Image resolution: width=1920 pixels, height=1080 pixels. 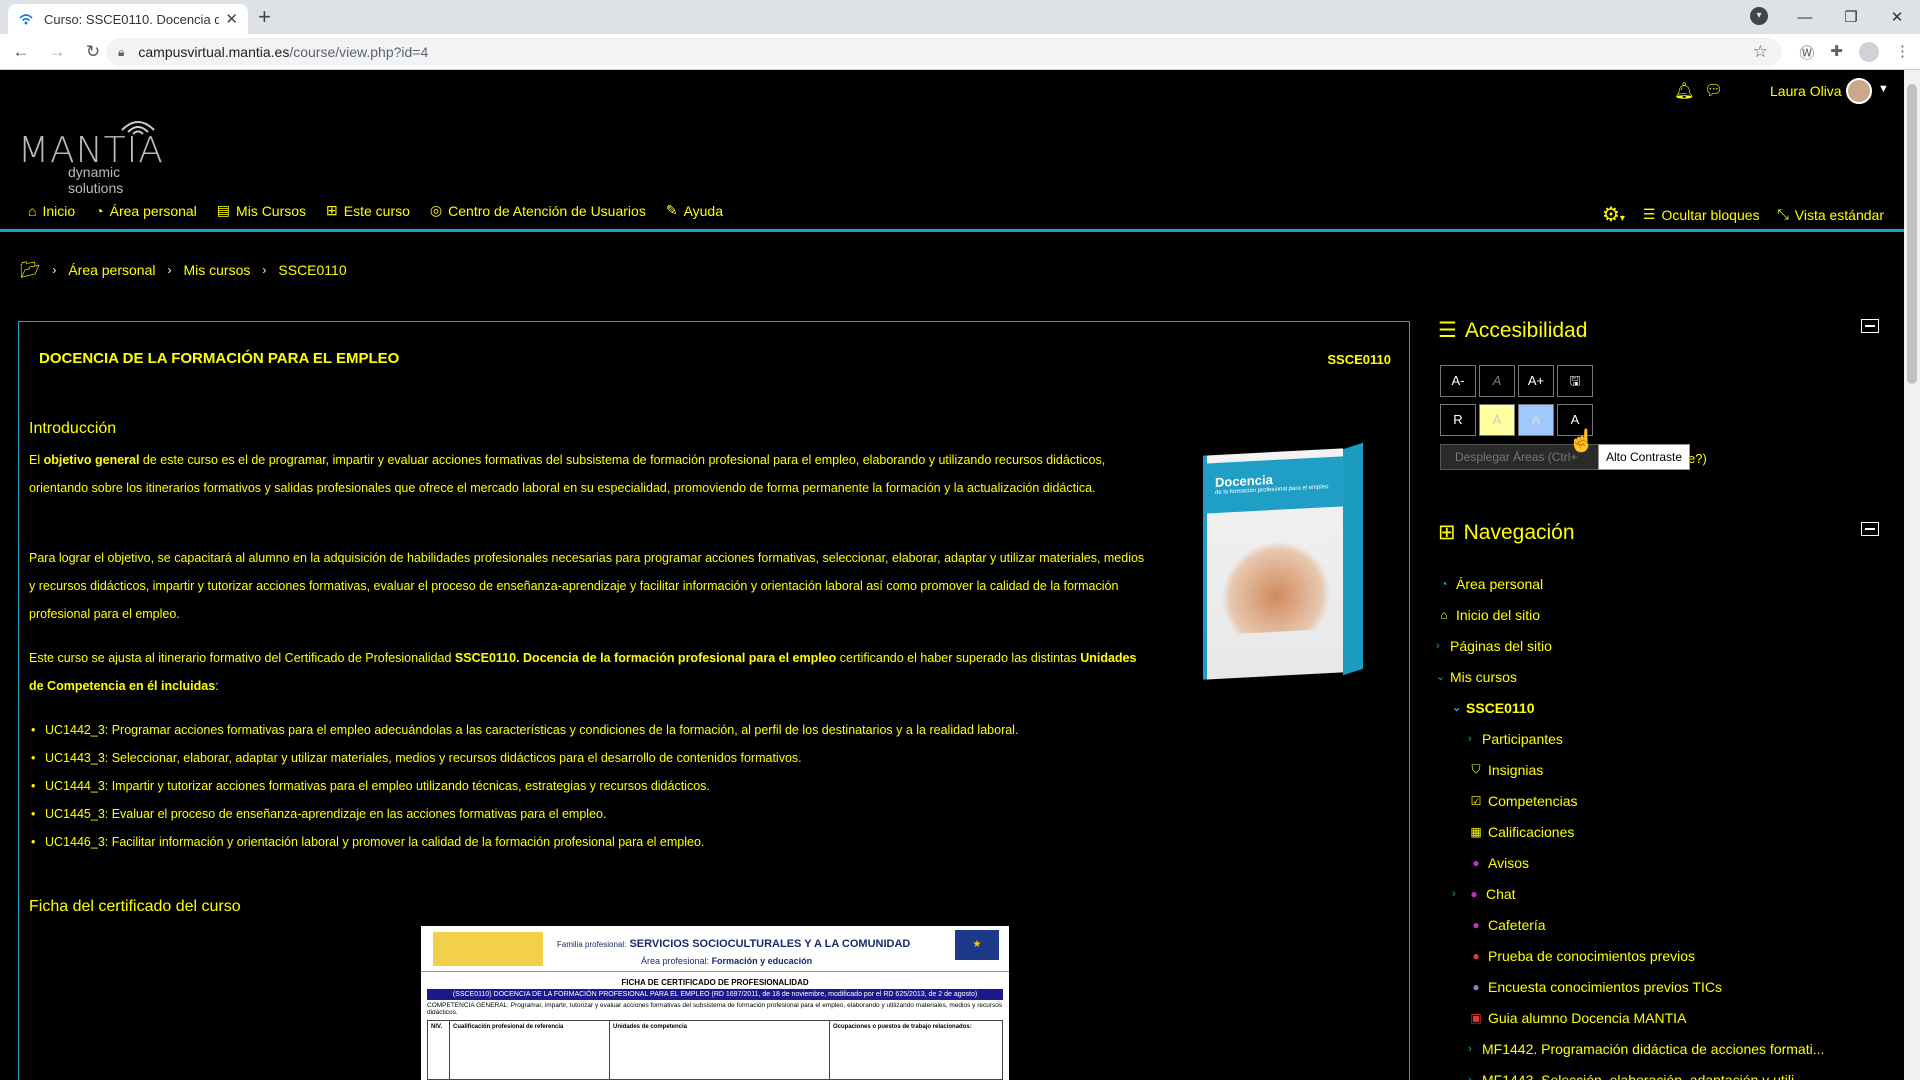 I want to click on minimize-icon: —, so click(x=1805, y=17).